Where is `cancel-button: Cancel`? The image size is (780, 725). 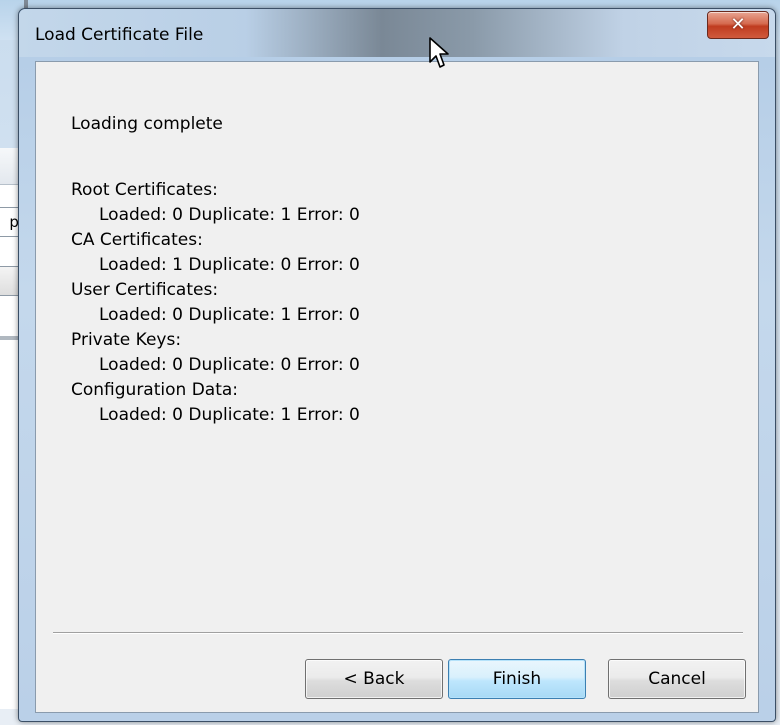
cancel-button: Cancel is located at coordinates (677, 679).